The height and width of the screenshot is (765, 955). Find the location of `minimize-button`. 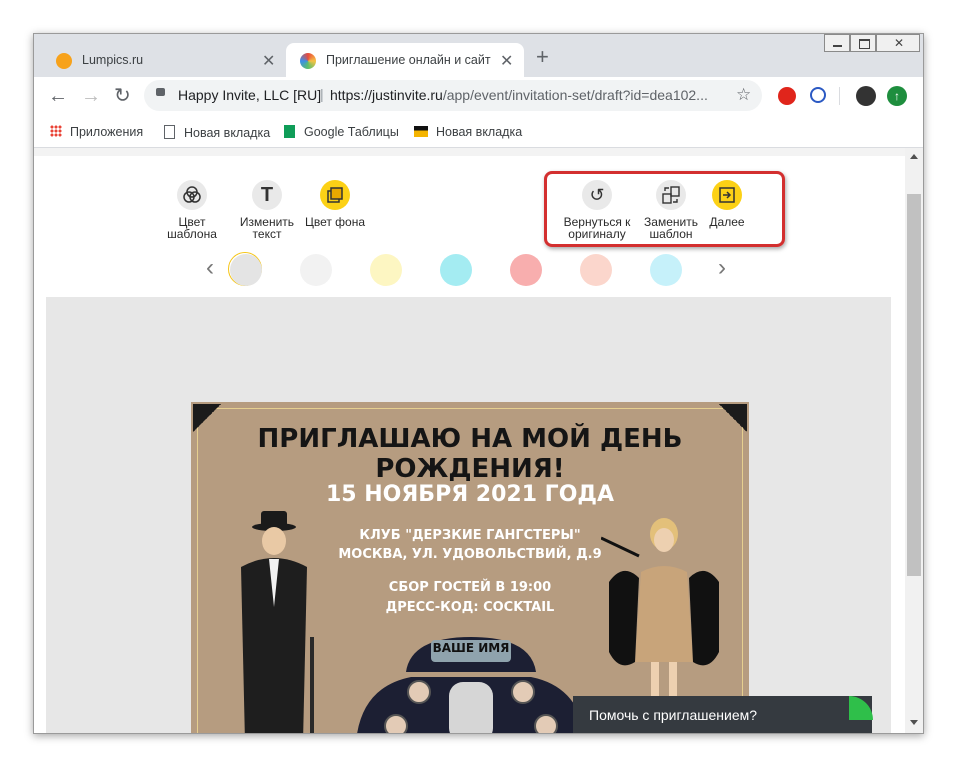

minimize-button is located at coordinates (837, 43).